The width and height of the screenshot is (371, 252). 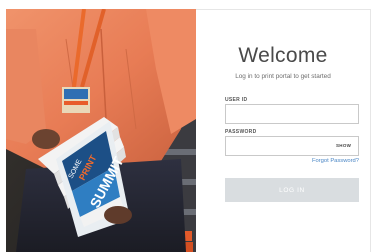 What do you see at coordinates (292, 190) in the screenshot?
I see `login-button: LOG IN` at bounding box center [292, 190].